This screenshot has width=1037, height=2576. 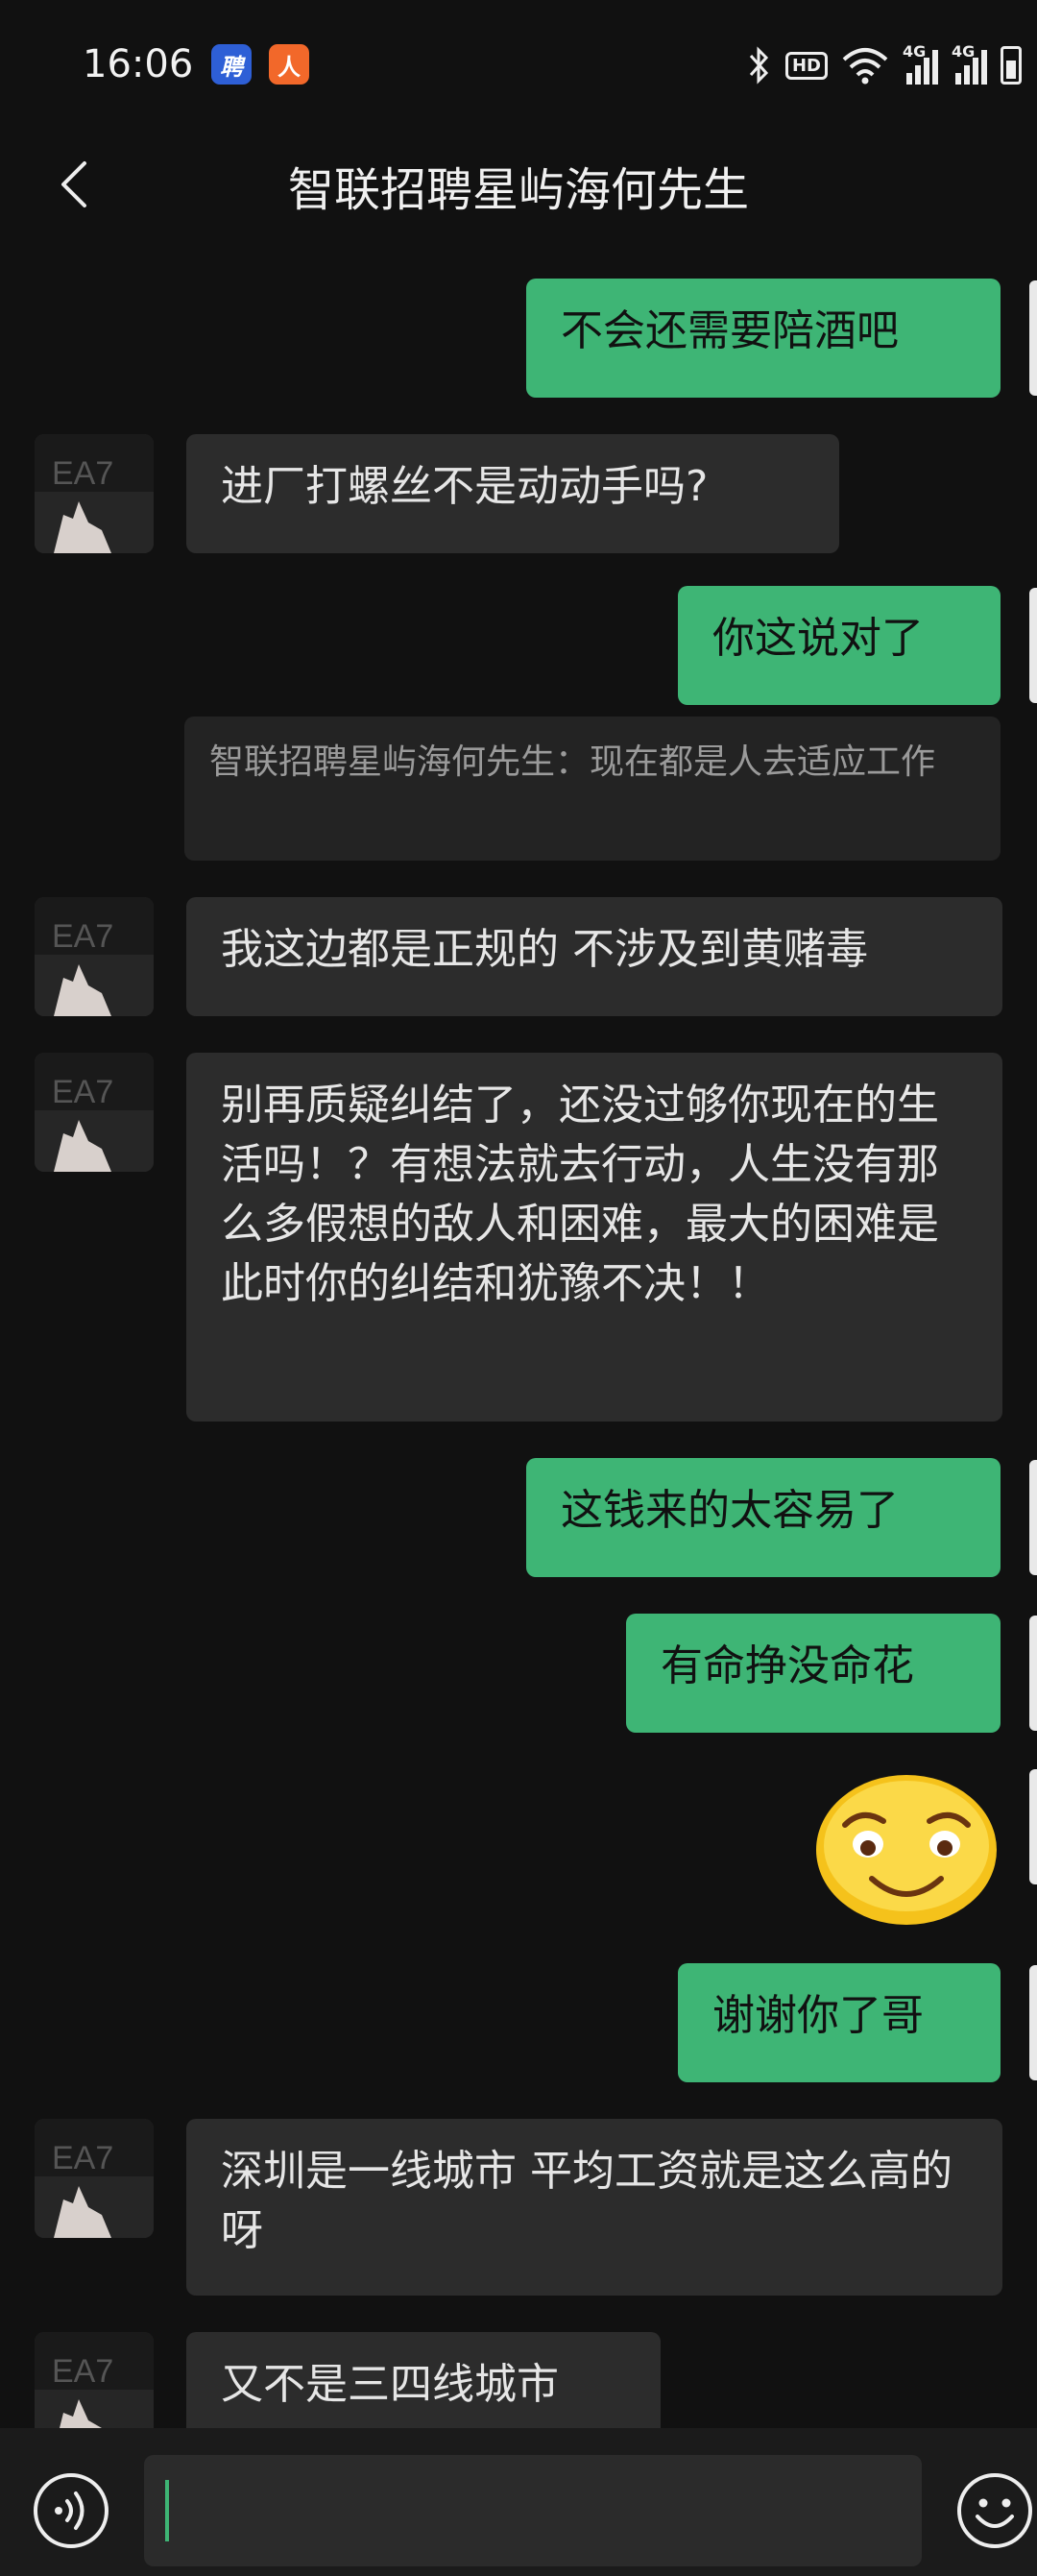 I want to click on job-app-icon: 人, so click(x=289, y=65).